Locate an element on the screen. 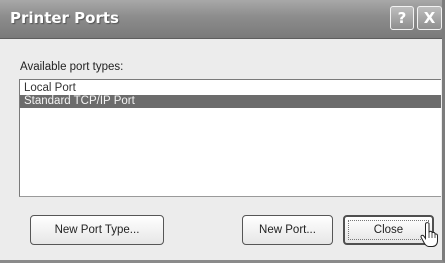  list-item-local-port: Local Port is located at coordinates (230, 88).